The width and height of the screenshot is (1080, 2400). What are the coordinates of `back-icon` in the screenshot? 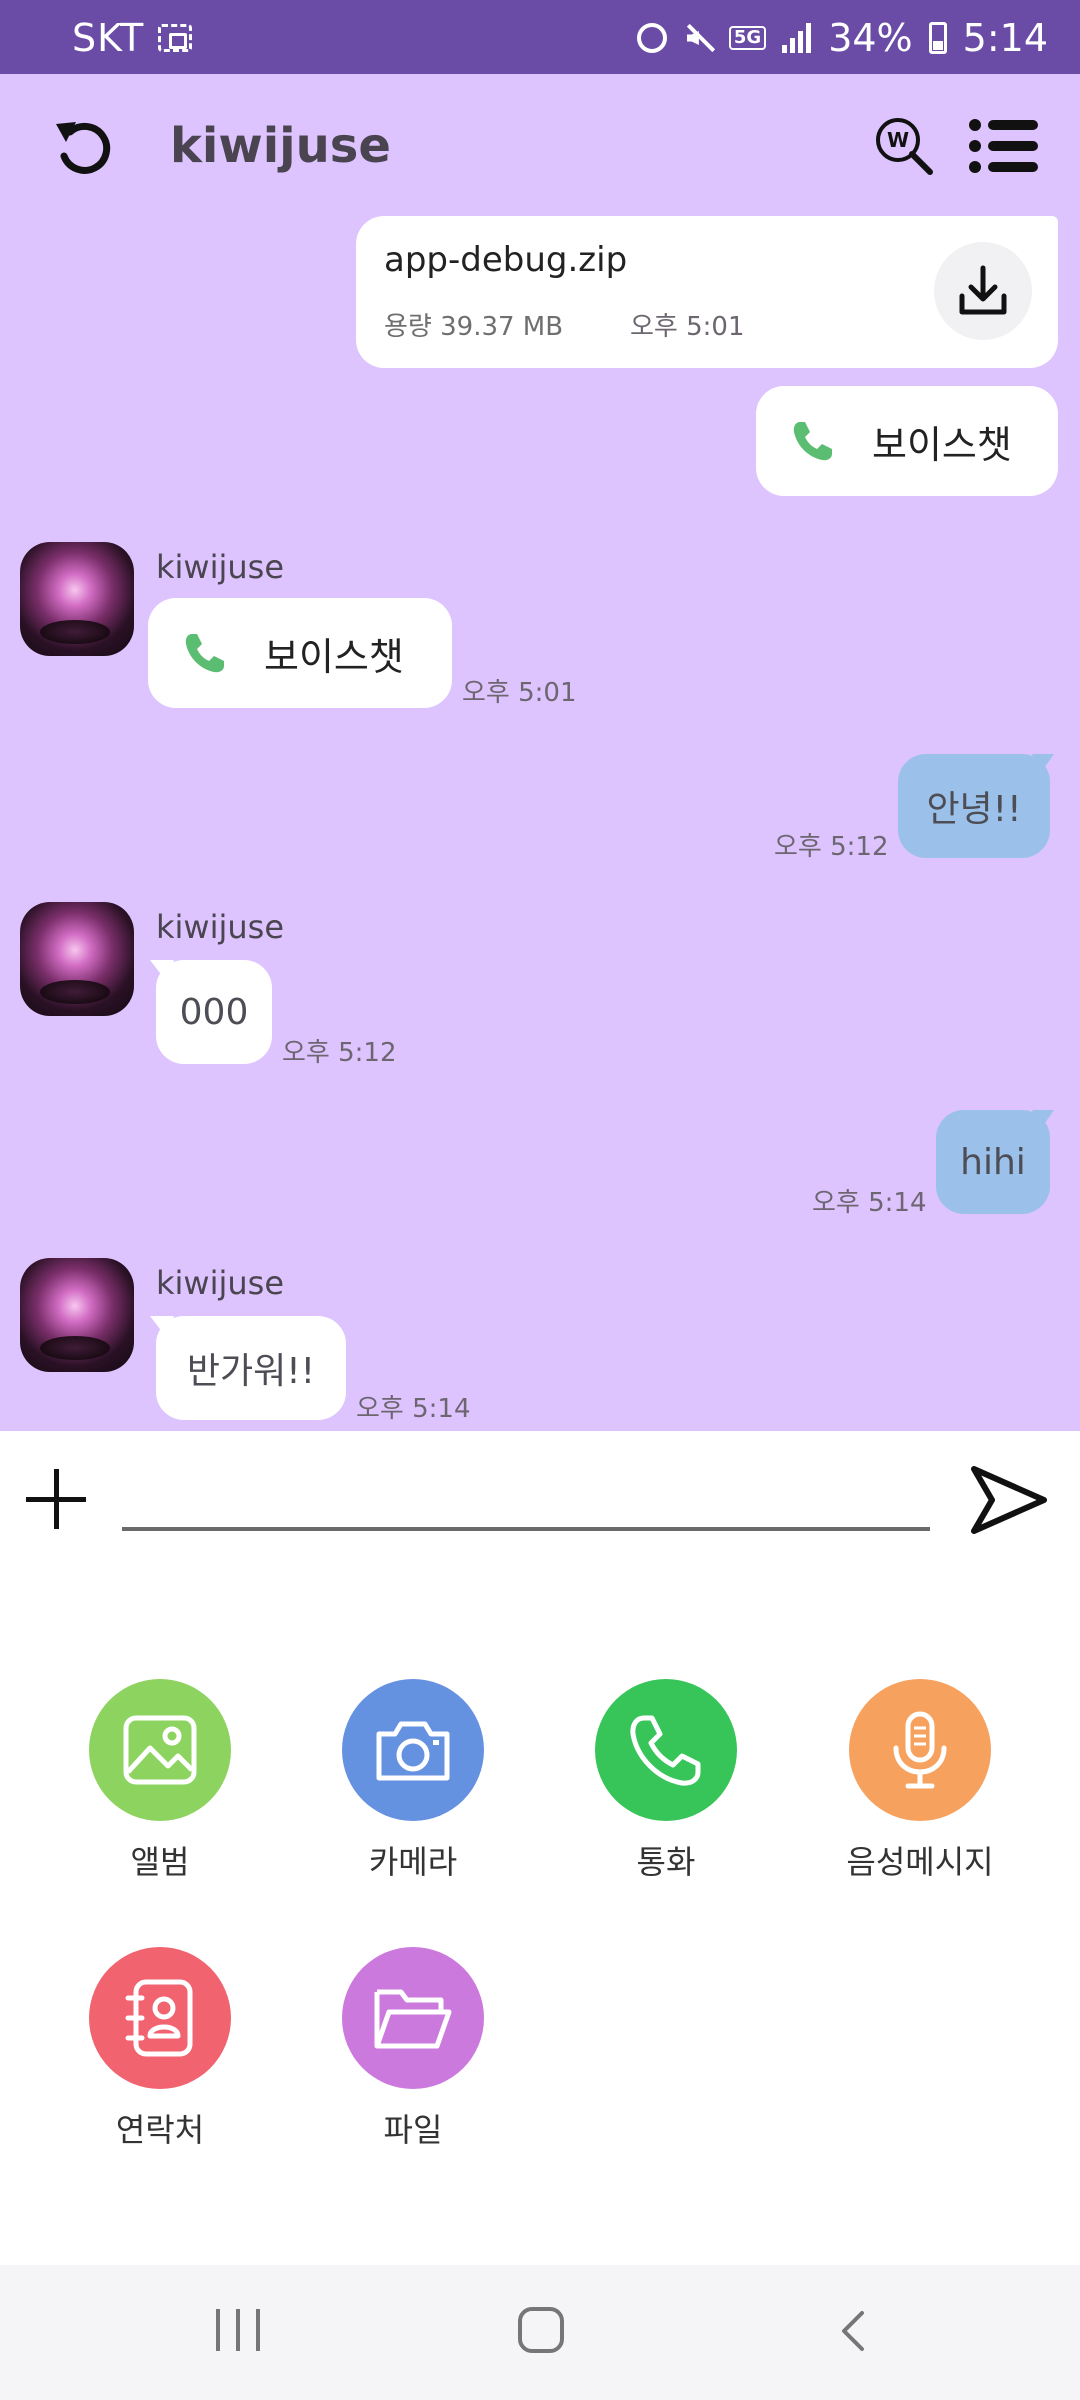 It's located at (854, 2331).